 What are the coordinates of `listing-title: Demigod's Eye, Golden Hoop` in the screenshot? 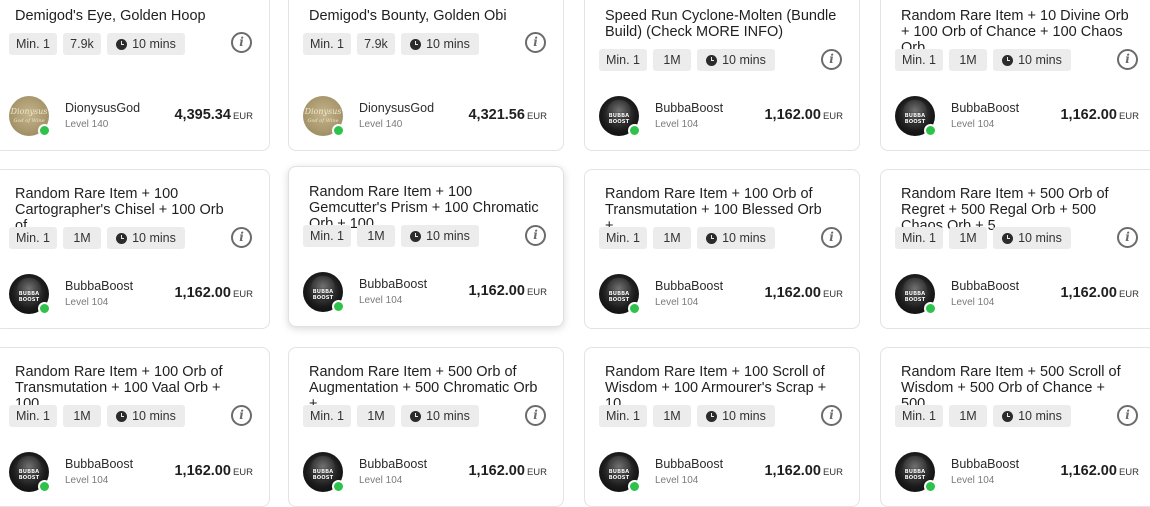 It's located at (133, 16).